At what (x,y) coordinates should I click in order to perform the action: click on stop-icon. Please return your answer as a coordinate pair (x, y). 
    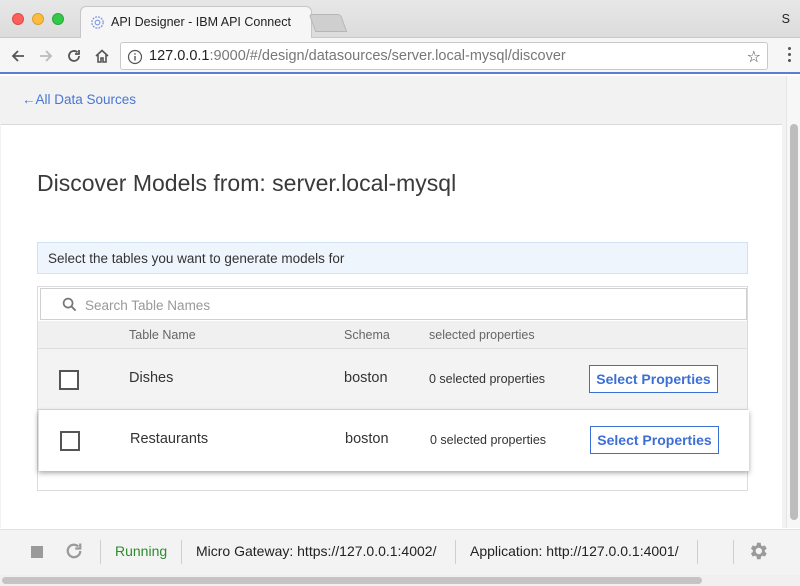
    Looking at the image, I should click on (37, 552).